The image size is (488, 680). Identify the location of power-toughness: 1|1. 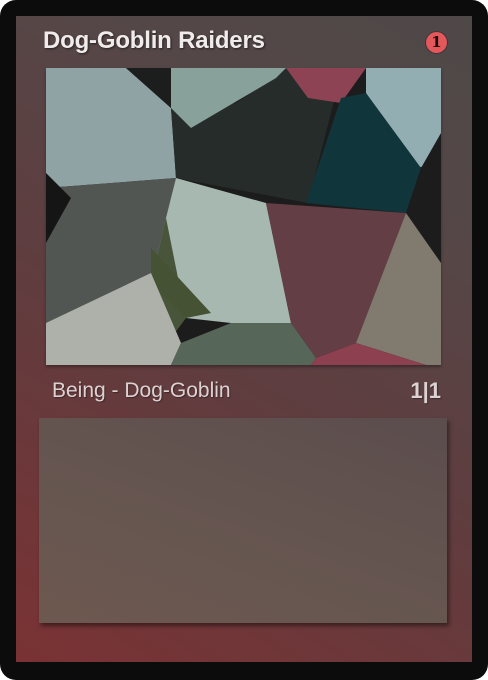
(425, 390).